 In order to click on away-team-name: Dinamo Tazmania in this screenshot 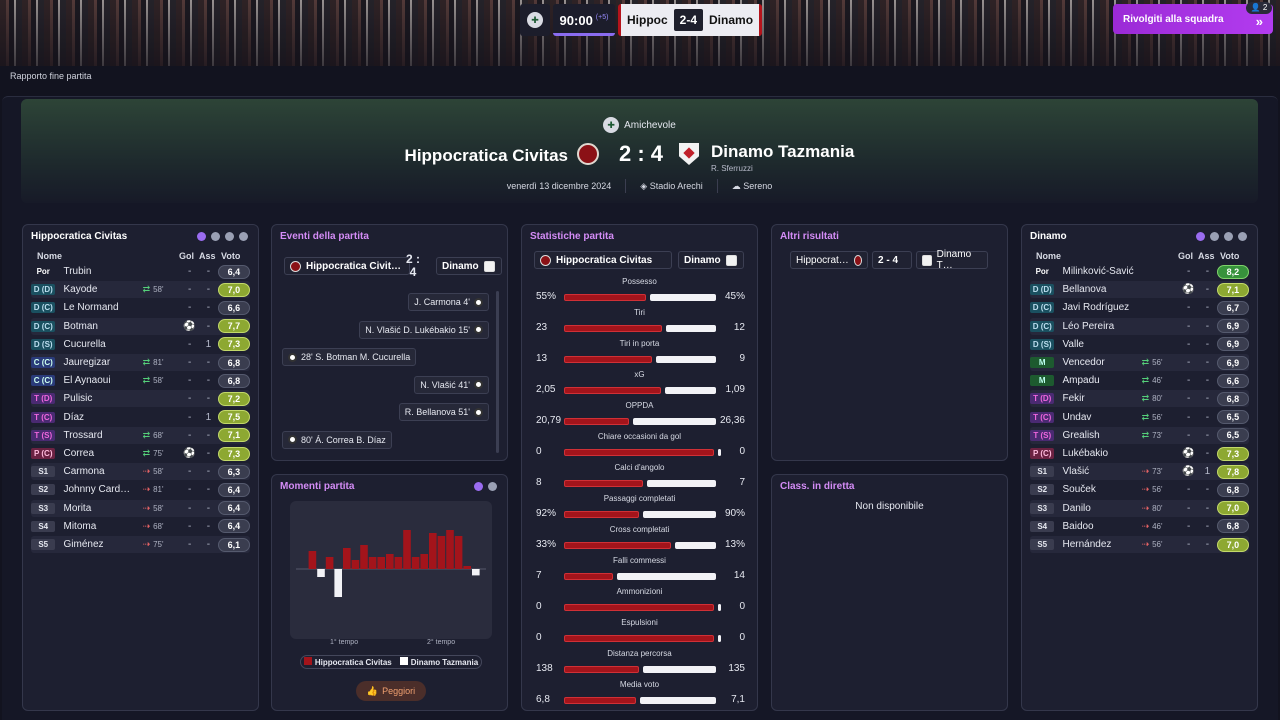, I will do `click(782, 152)`.